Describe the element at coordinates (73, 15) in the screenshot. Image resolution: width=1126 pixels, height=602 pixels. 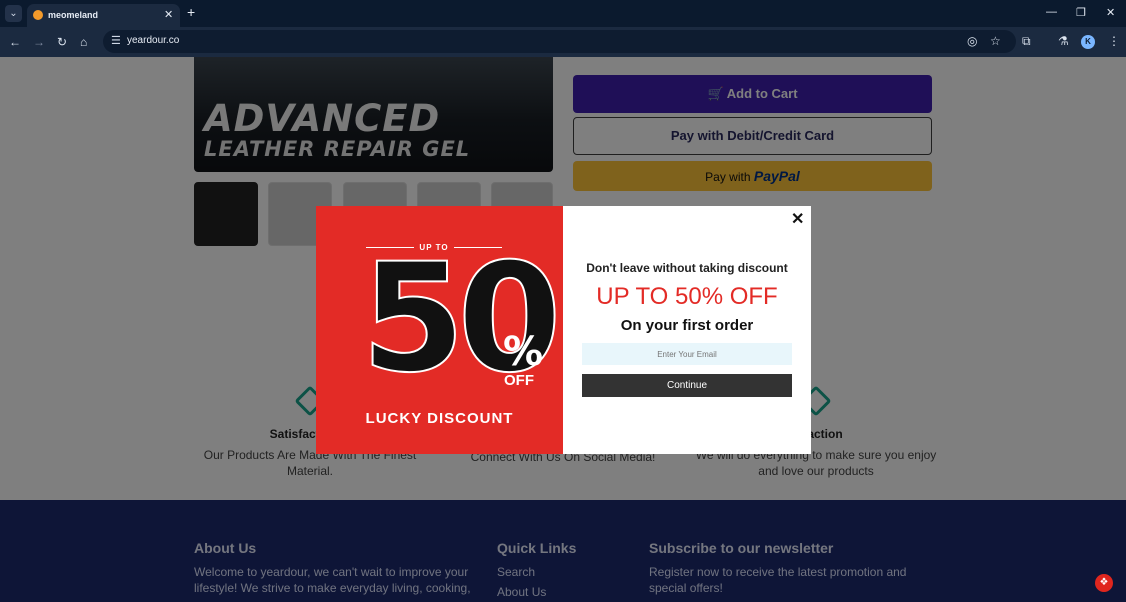
I see `tab-title: meomeland` at that location.